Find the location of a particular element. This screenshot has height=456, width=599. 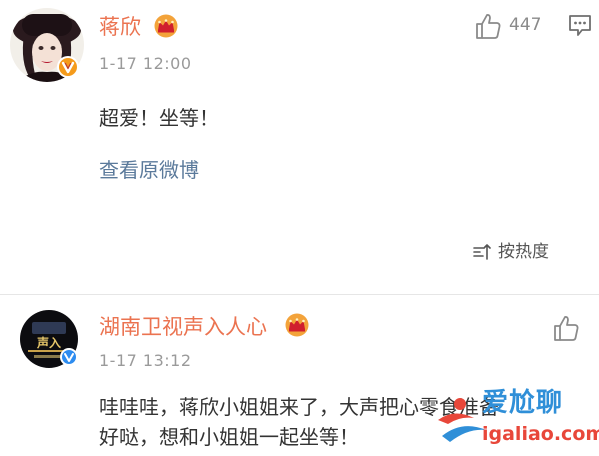

orange-v-badge-icon is located at coordinates (68, 67).